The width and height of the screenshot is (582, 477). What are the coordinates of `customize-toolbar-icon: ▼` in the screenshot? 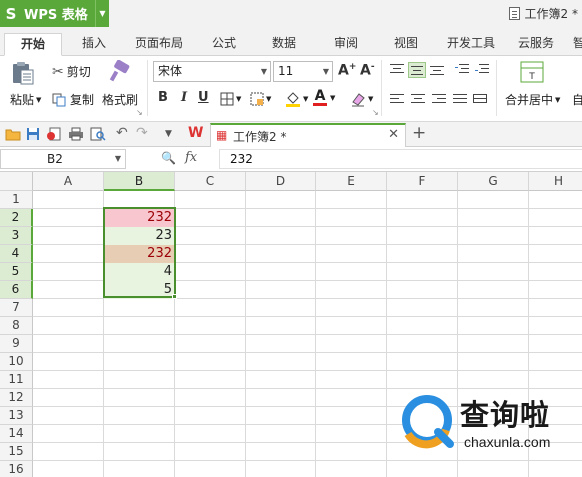 It's located at (168, 134).